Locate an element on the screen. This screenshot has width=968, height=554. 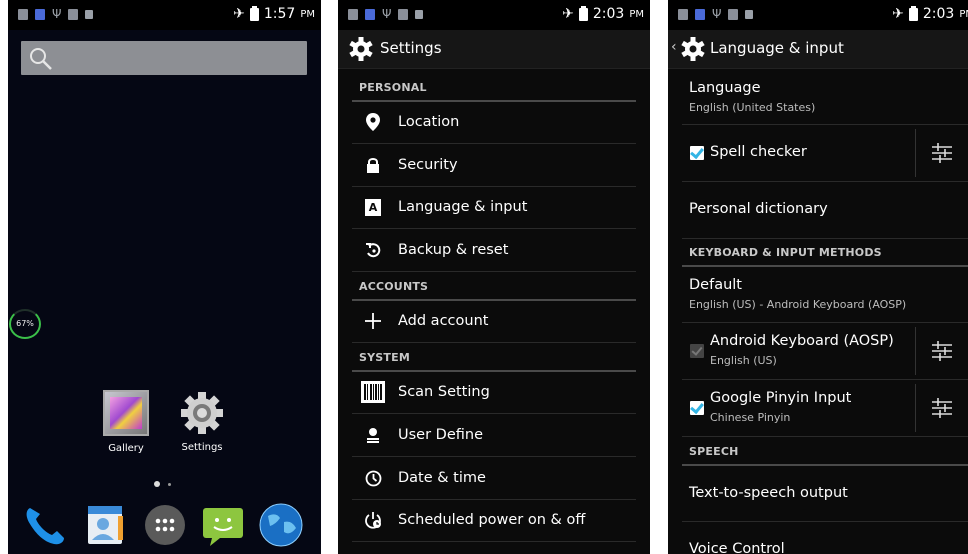
settings-item-date-time: Date & time is located at coordinates (494, 478).